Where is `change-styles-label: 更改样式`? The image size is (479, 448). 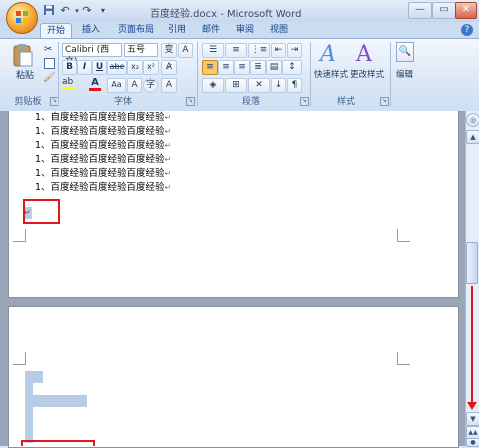 change-styles-label: 更改样式 is located at coordinates (367, 74).